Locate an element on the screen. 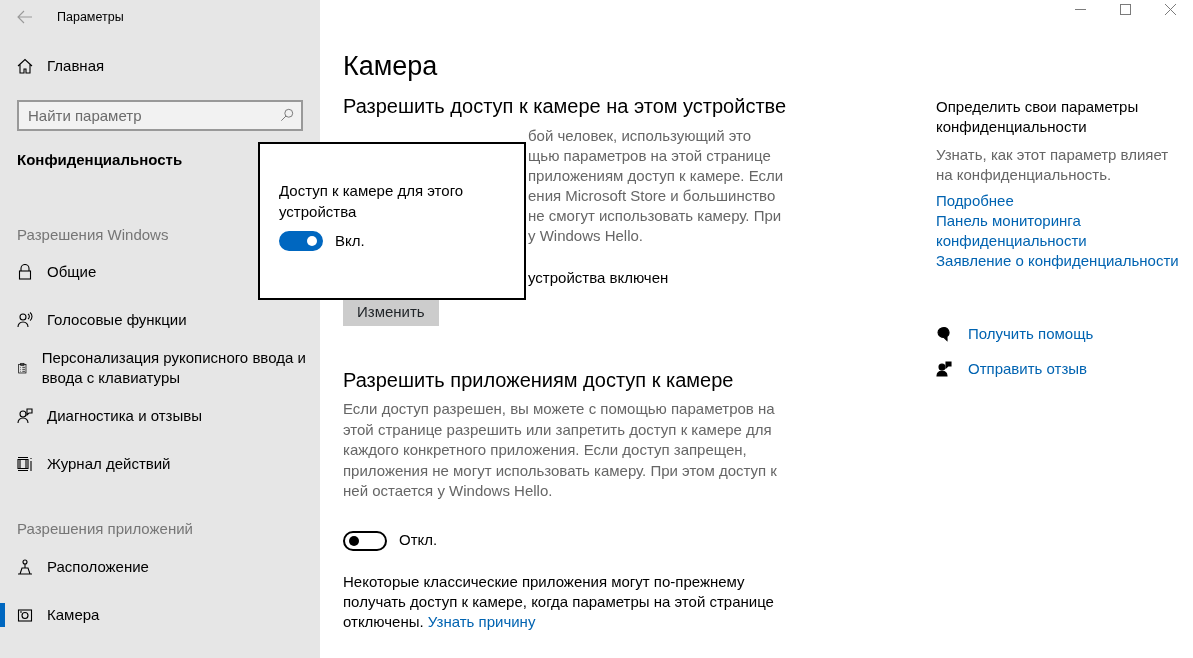 The width and height of the screenshot is (1193, 658). page-title: Камера is located at coordinates (391, 66).